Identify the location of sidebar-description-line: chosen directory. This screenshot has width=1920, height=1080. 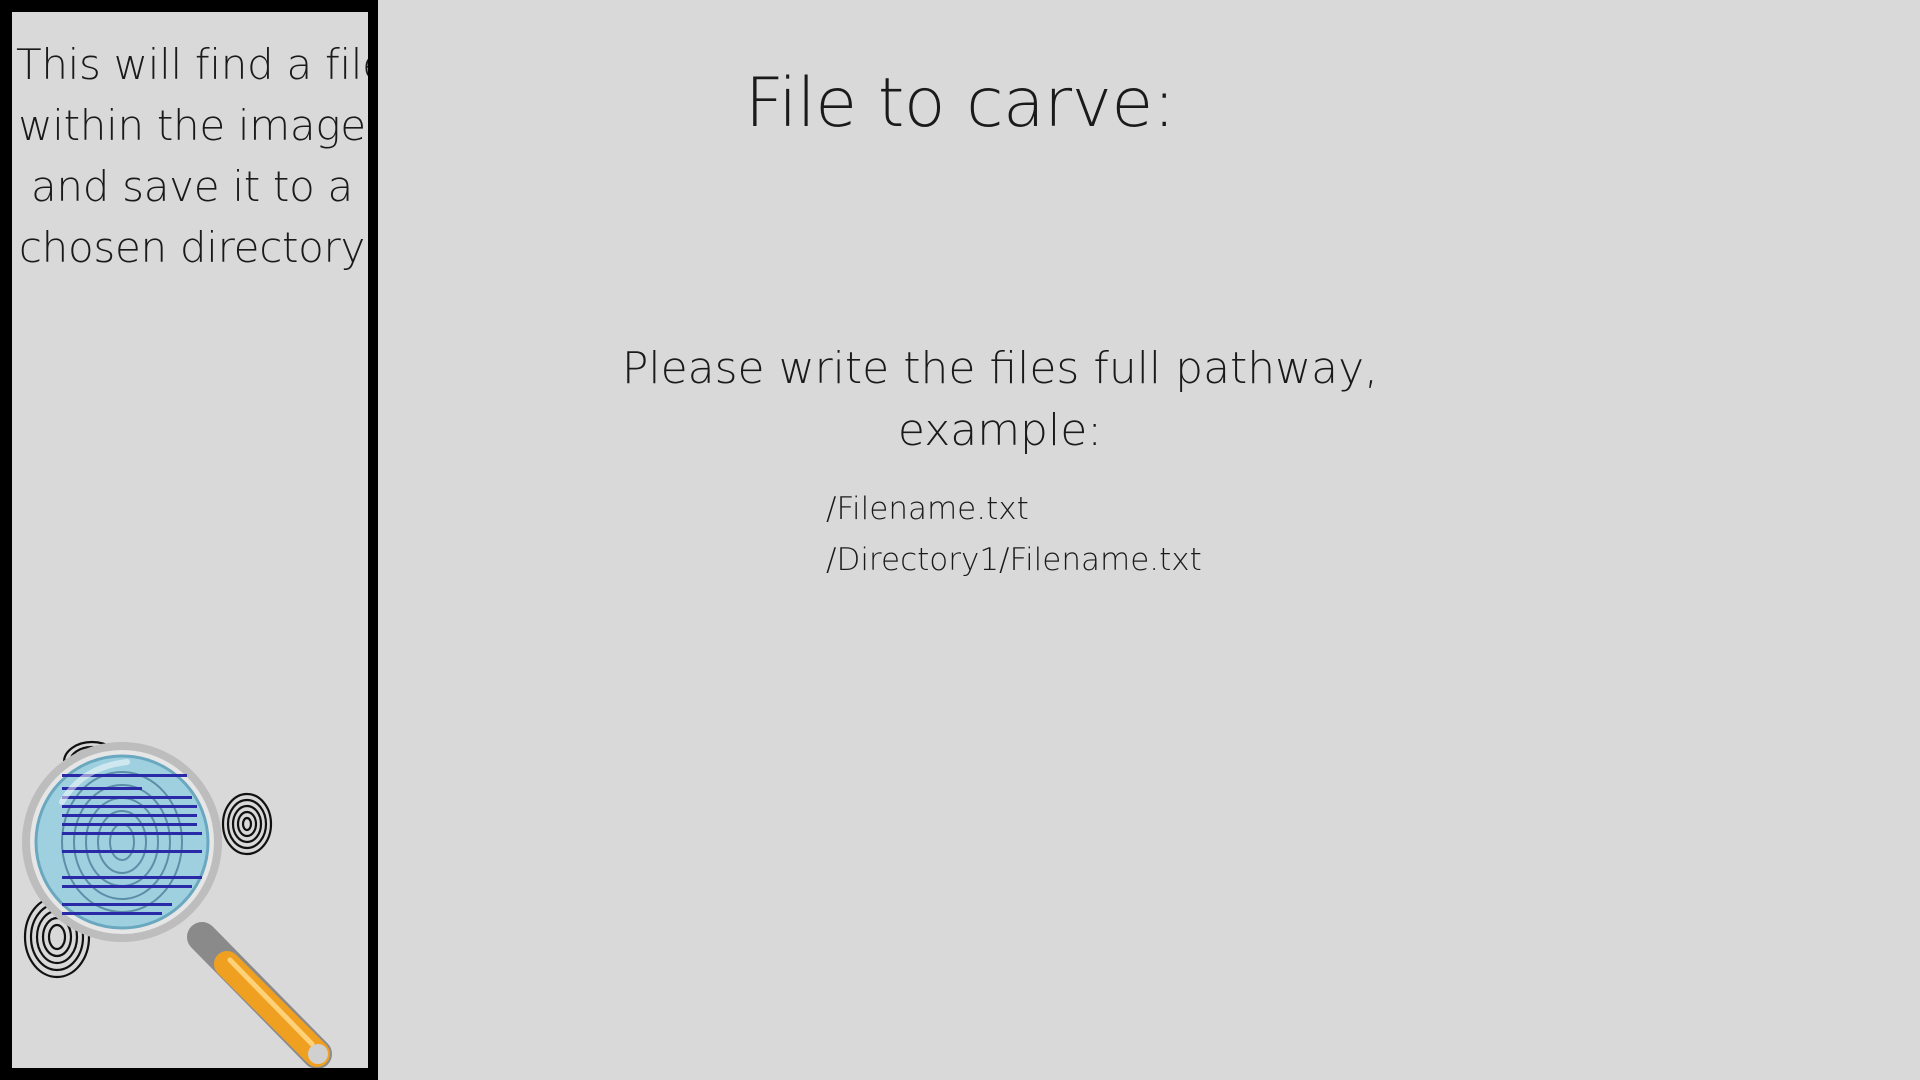
(192, 247).